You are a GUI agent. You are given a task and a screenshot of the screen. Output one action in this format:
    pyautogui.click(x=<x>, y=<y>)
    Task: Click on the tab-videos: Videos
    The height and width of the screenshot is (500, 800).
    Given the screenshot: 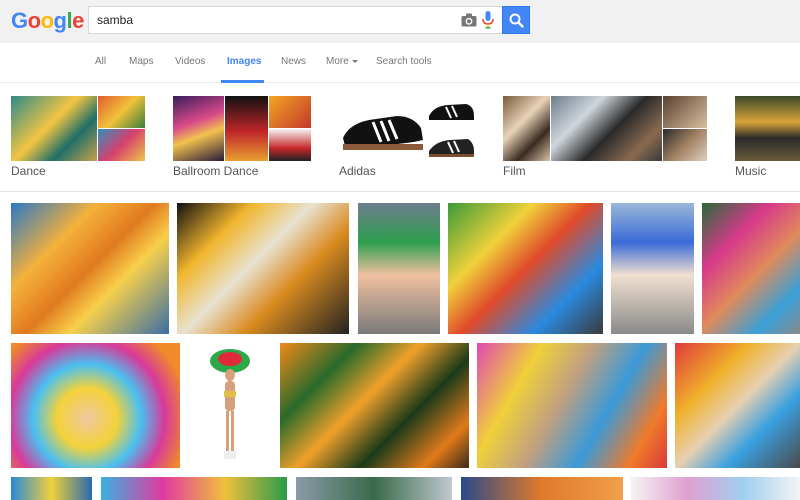 What is the action you would take?
    pyautogui.click(x=190, y=61)
    